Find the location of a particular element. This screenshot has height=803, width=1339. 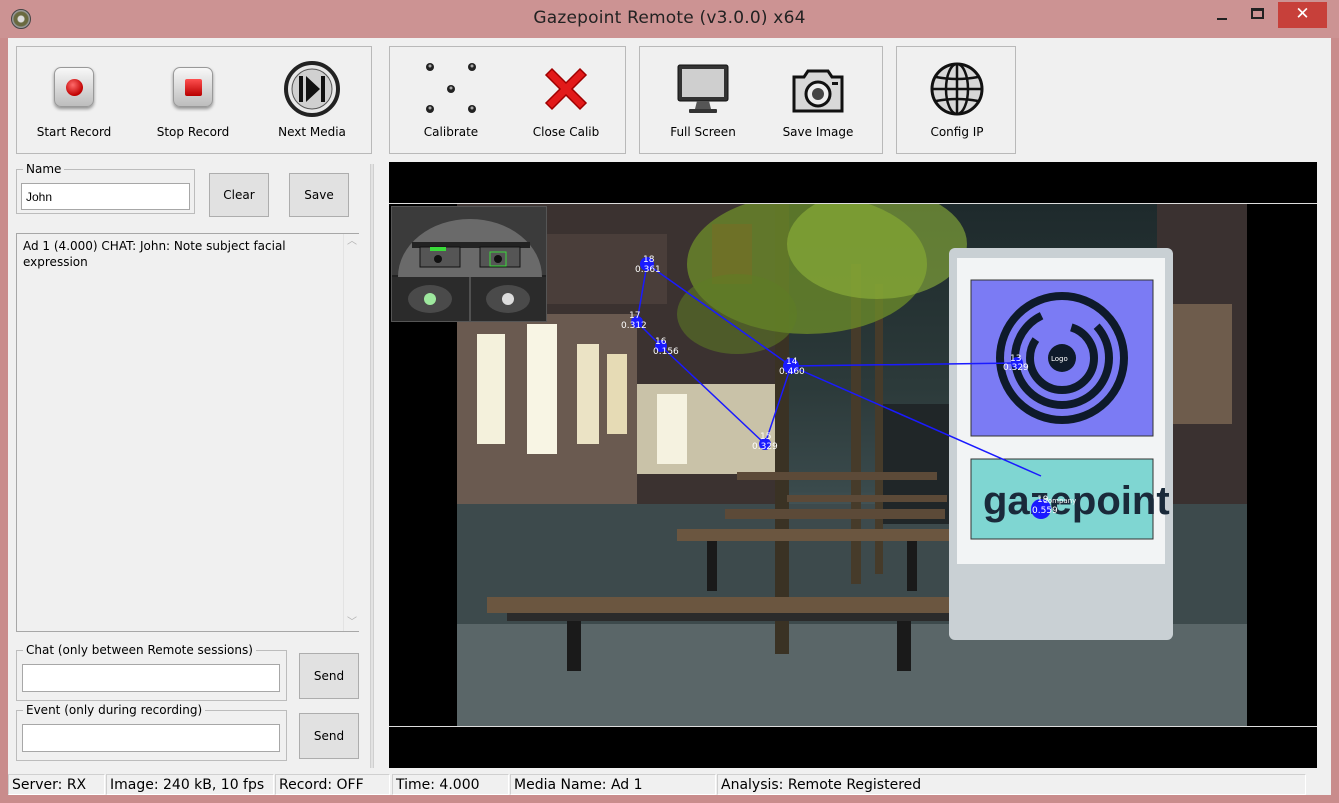

full-screen-label: Full Screen is located at coordinates (703, 132).